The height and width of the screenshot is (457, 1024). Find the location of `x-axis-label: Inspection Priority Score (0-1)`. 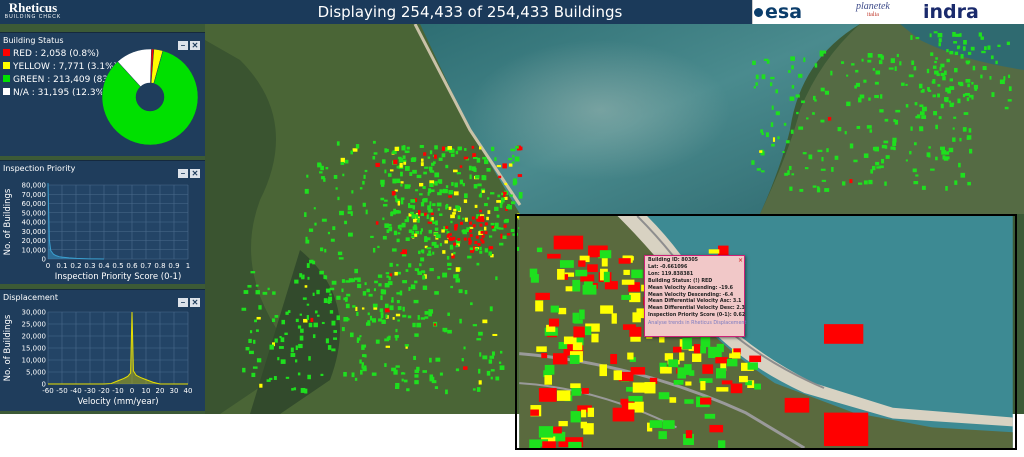

x-axis-label: Inspection Priority Score (0-1) is located at coordinates (118, 277).